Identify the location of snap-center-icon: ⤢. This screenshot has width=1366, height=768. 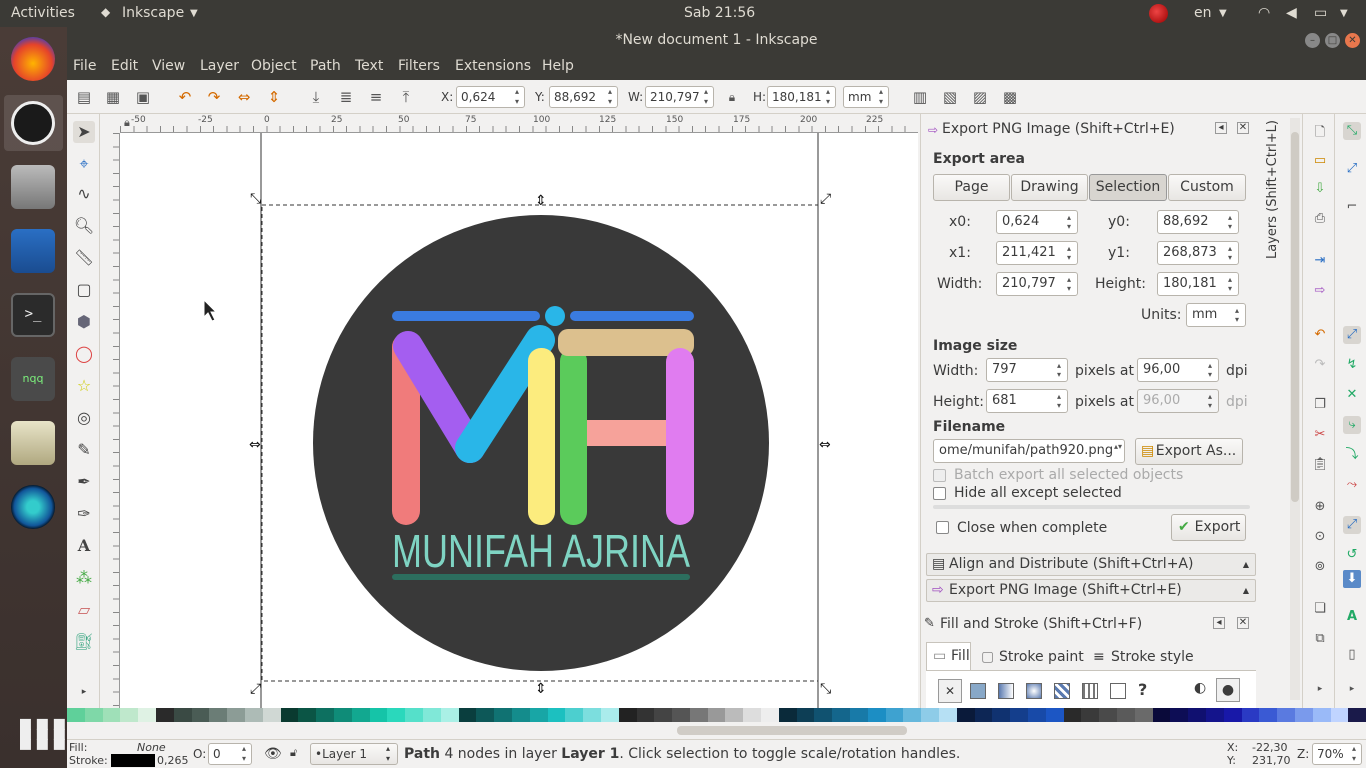
(1352, 525).